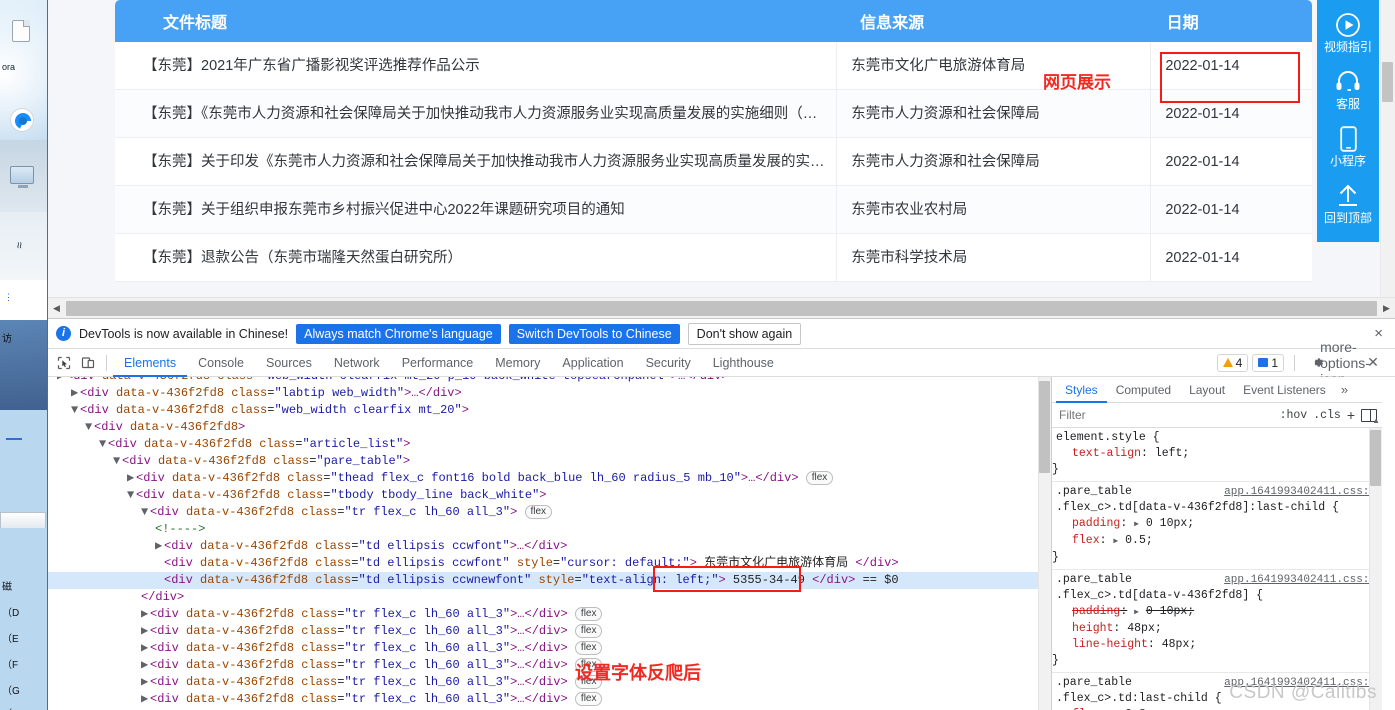 This screenshot has height=710, width=1395. What do you see at coordinates (1294, 415) in the screenshot?
I see `hov-toggle: :hov` at bounding box center [1294, 415].